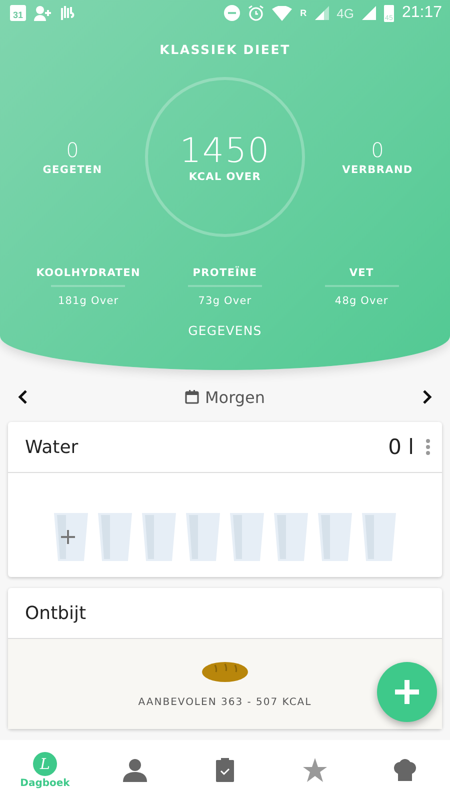  Describe the element at coordinates (345, 13) in the screenshot. I see `network-label: 4G` at that location.